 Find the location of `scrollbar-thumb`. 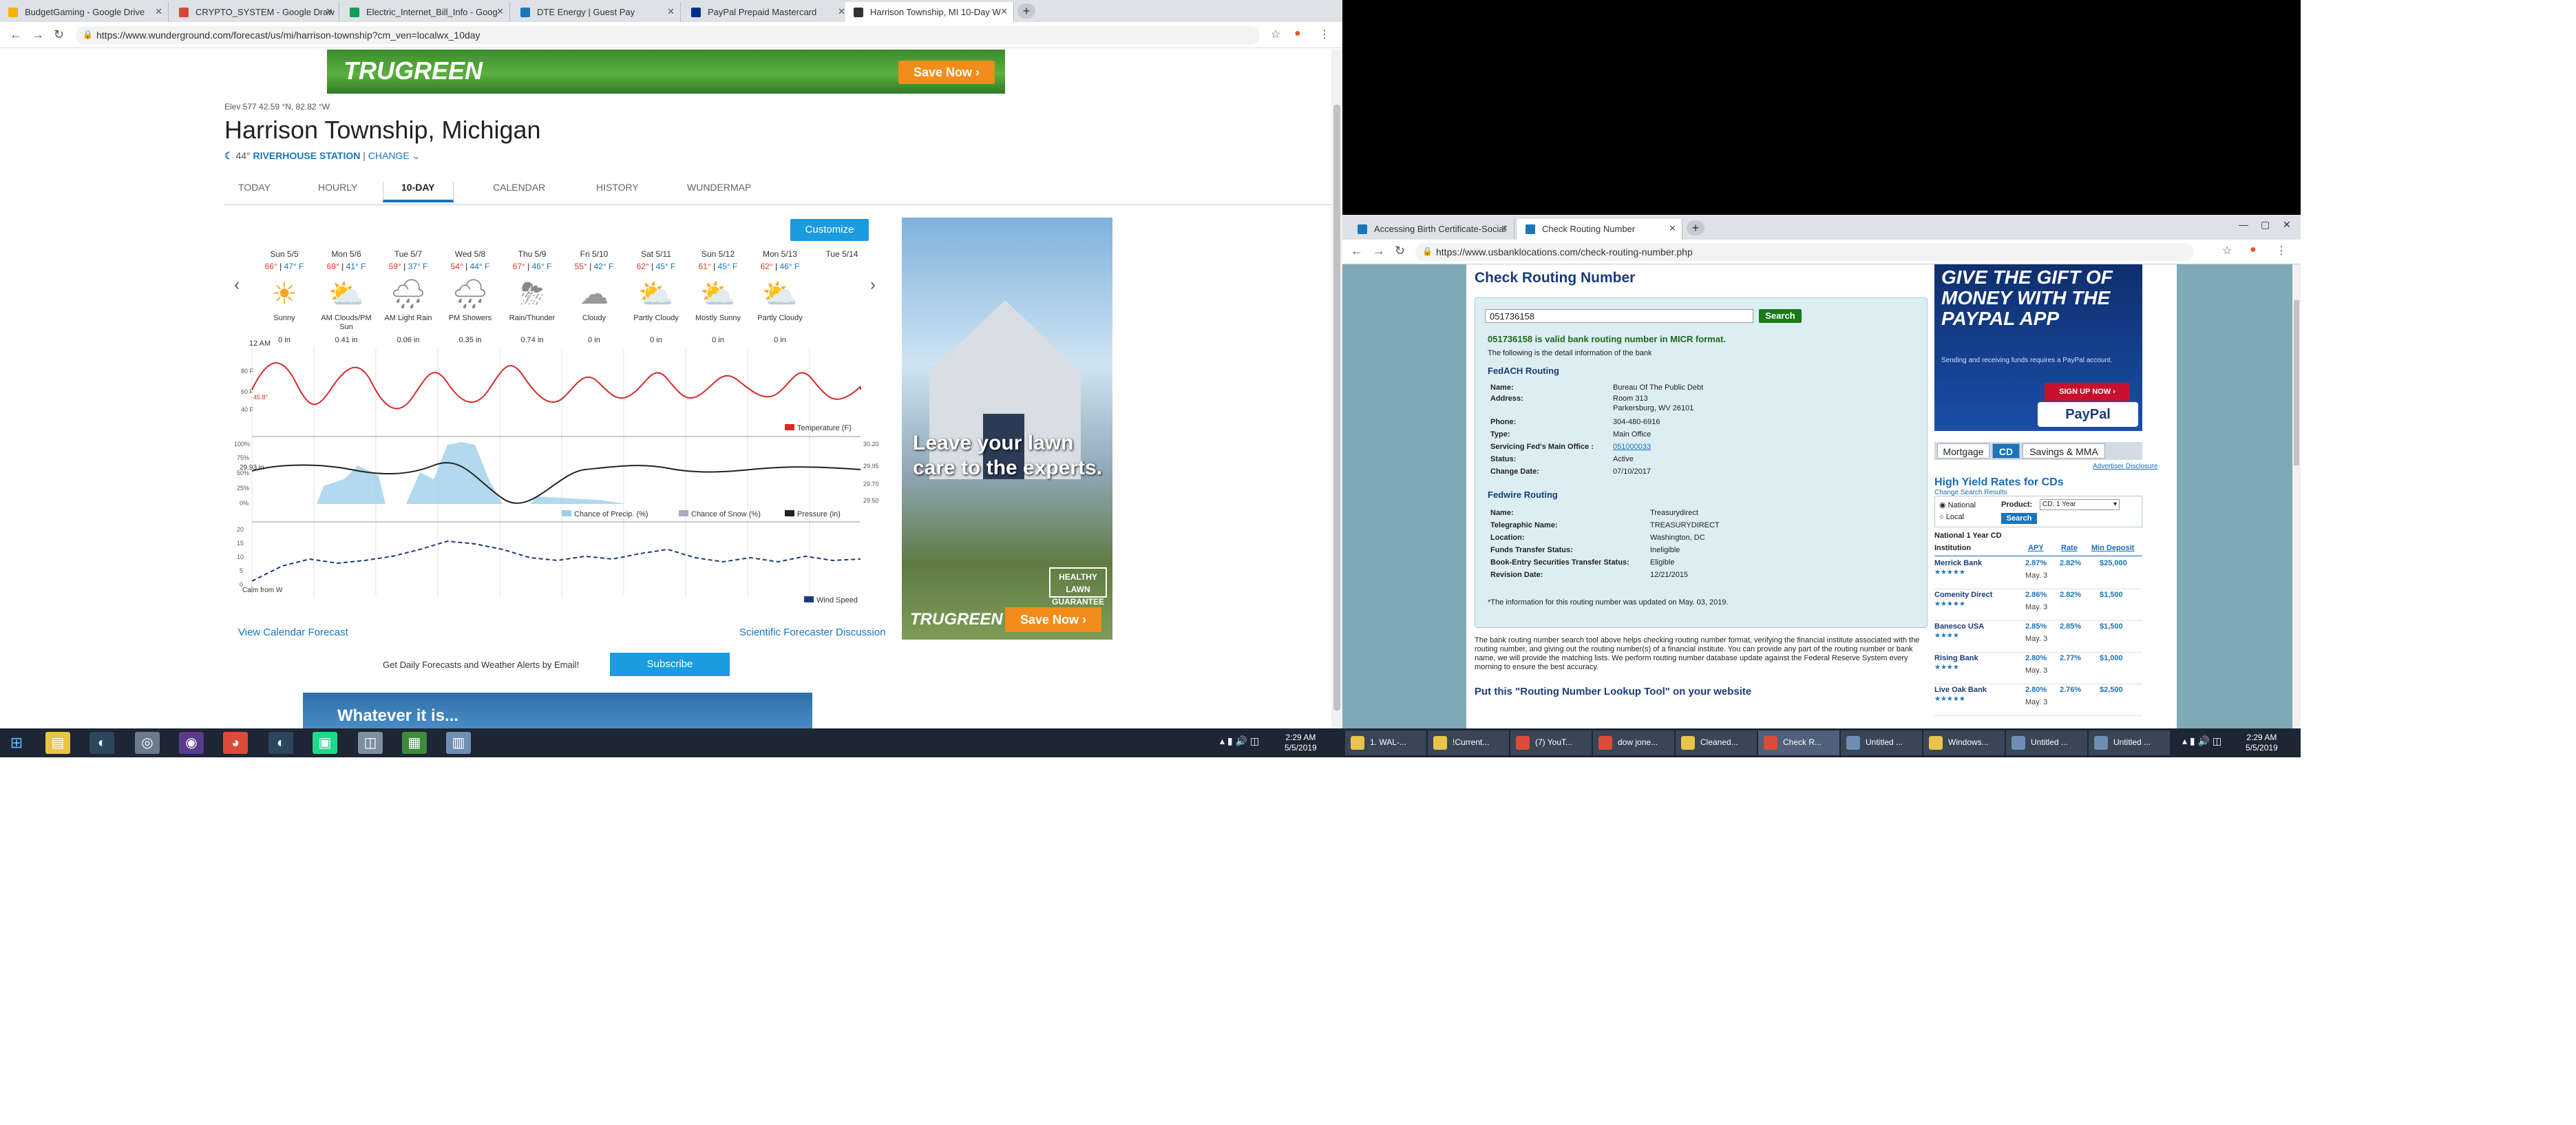

scrollbar-thumb is located at coordinates (1336, 408).